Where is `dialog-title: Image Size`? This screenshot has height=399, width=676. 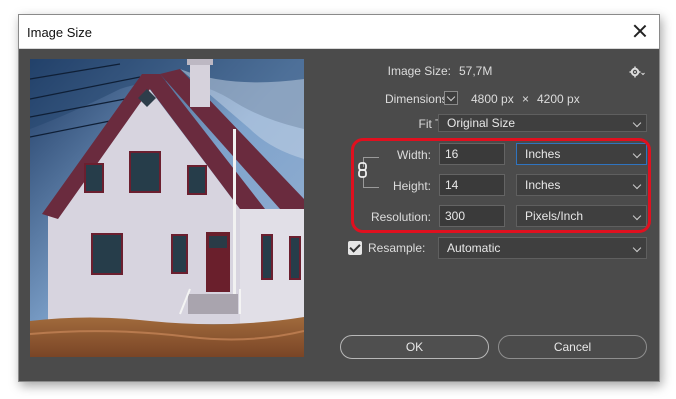
dialog-title: Image Size is located at coordinates (60, 32).